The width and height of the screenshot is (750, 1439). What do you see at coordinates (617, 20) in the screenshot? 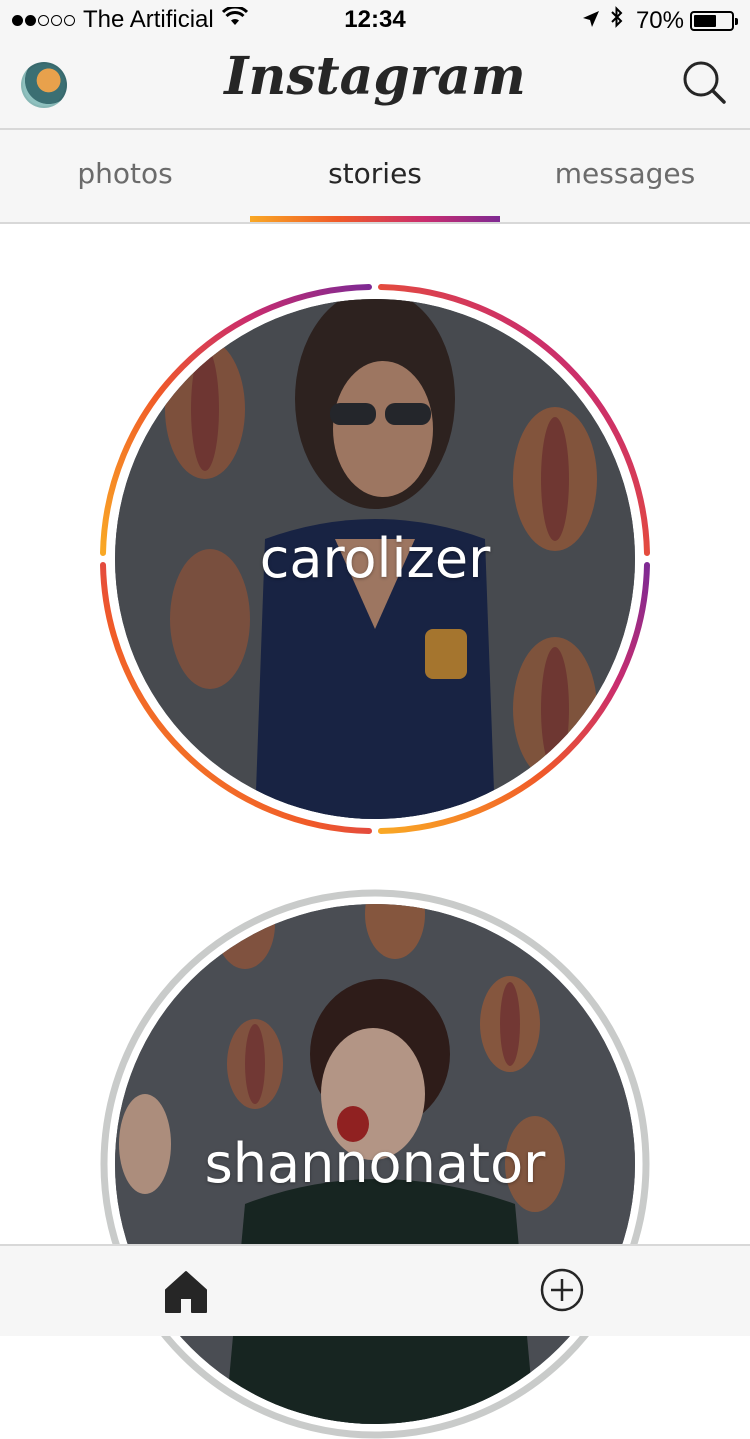
I see `bluetooth-icon` at bounding box center [617, 20].